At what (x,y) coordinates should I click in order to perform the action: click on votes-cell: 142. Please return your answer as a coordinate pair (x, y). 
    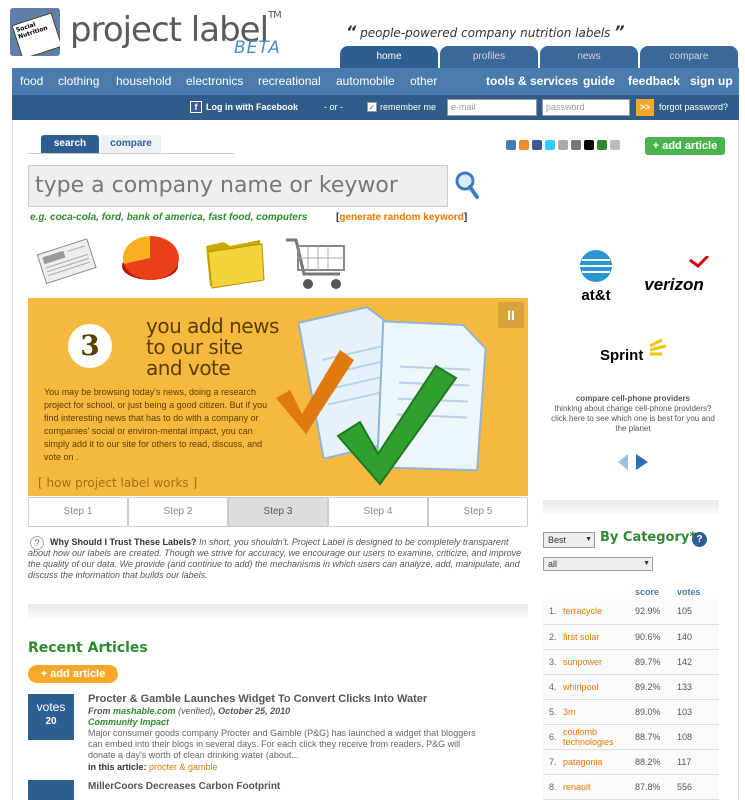
    Looking at the image, I should click on (698, 662).